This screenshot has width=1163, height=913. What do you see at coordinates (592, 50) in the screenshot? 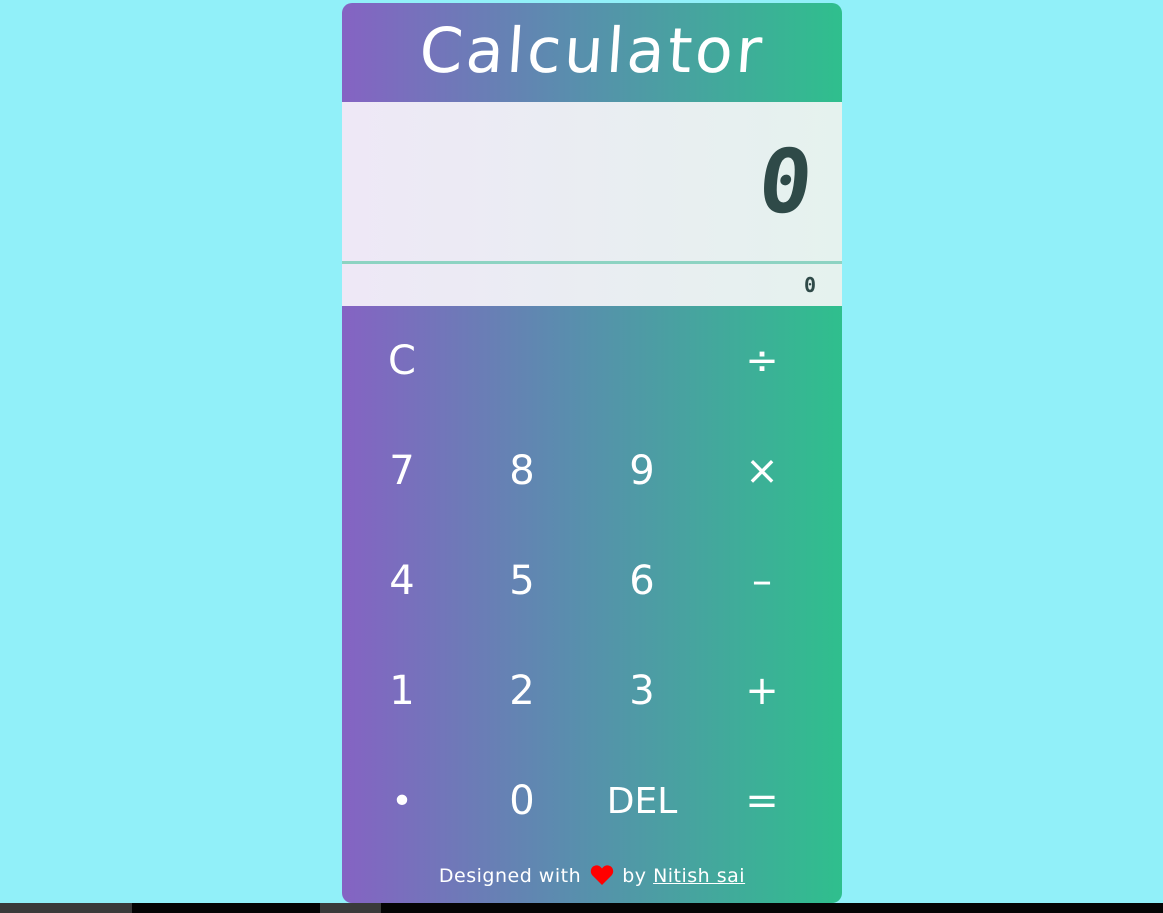
I see `calculator-title: Calculator` at bounding box center [592, 50].